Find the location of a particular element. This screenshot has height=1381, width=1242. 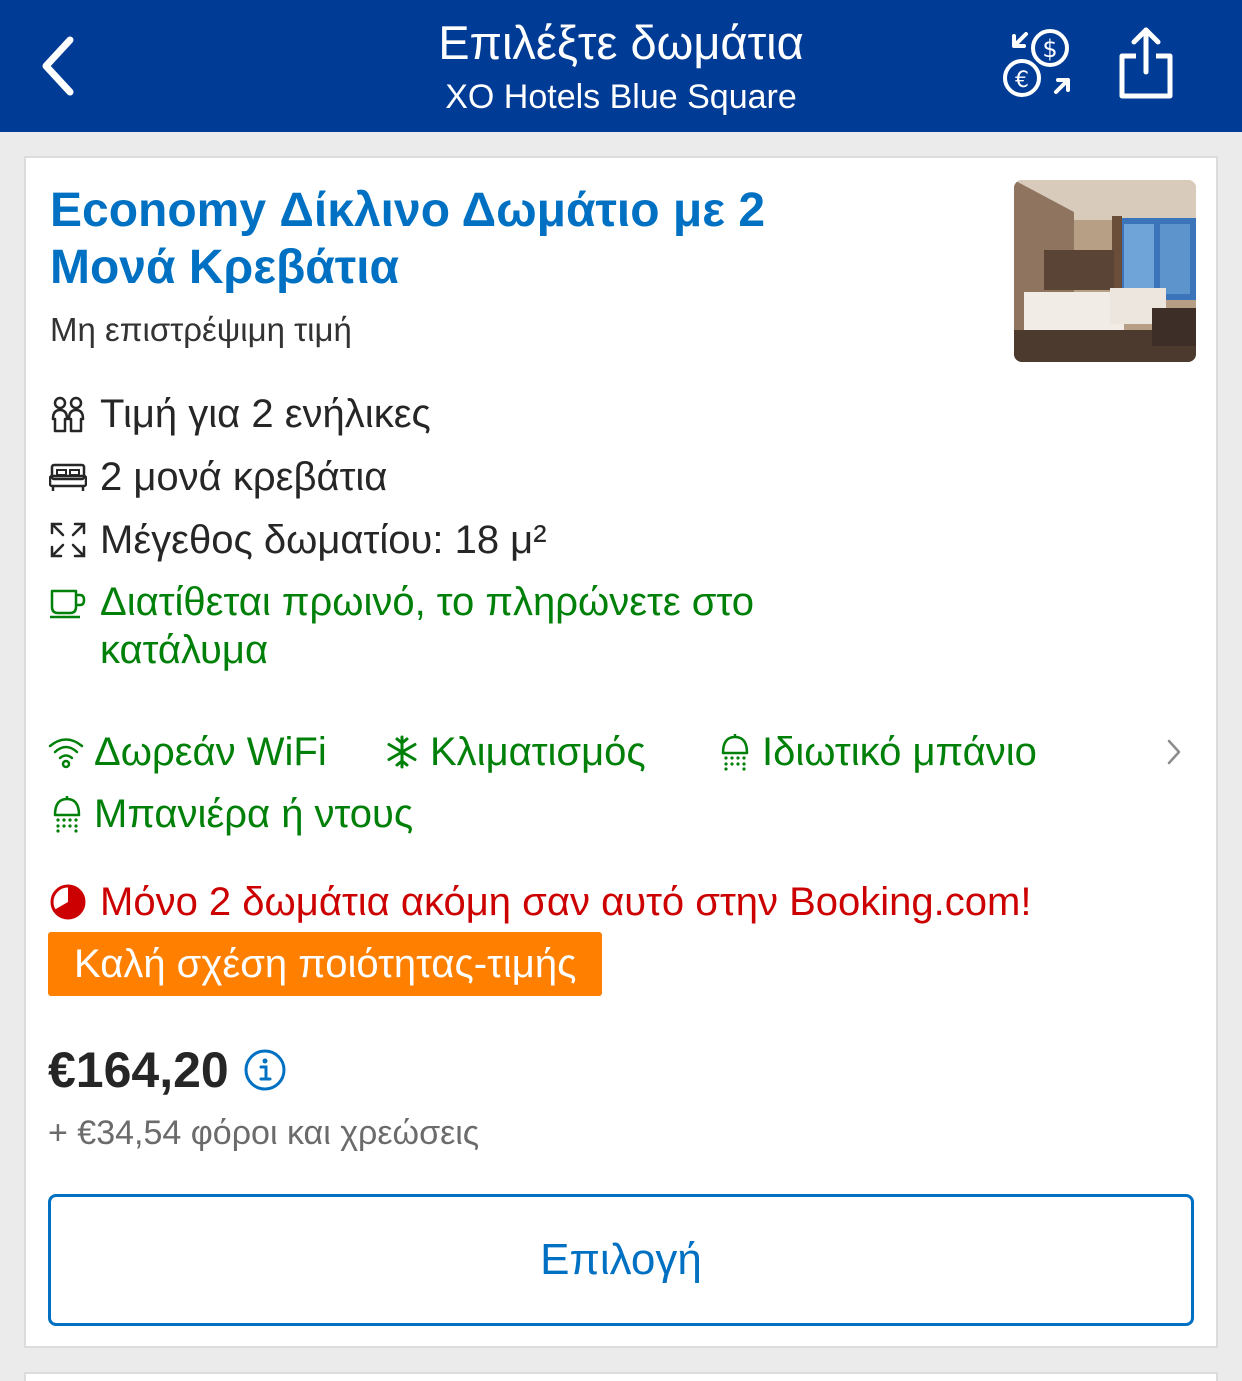

amenity-shower: Μπανιέρα ή ντους is located at coordinates (230, 814).